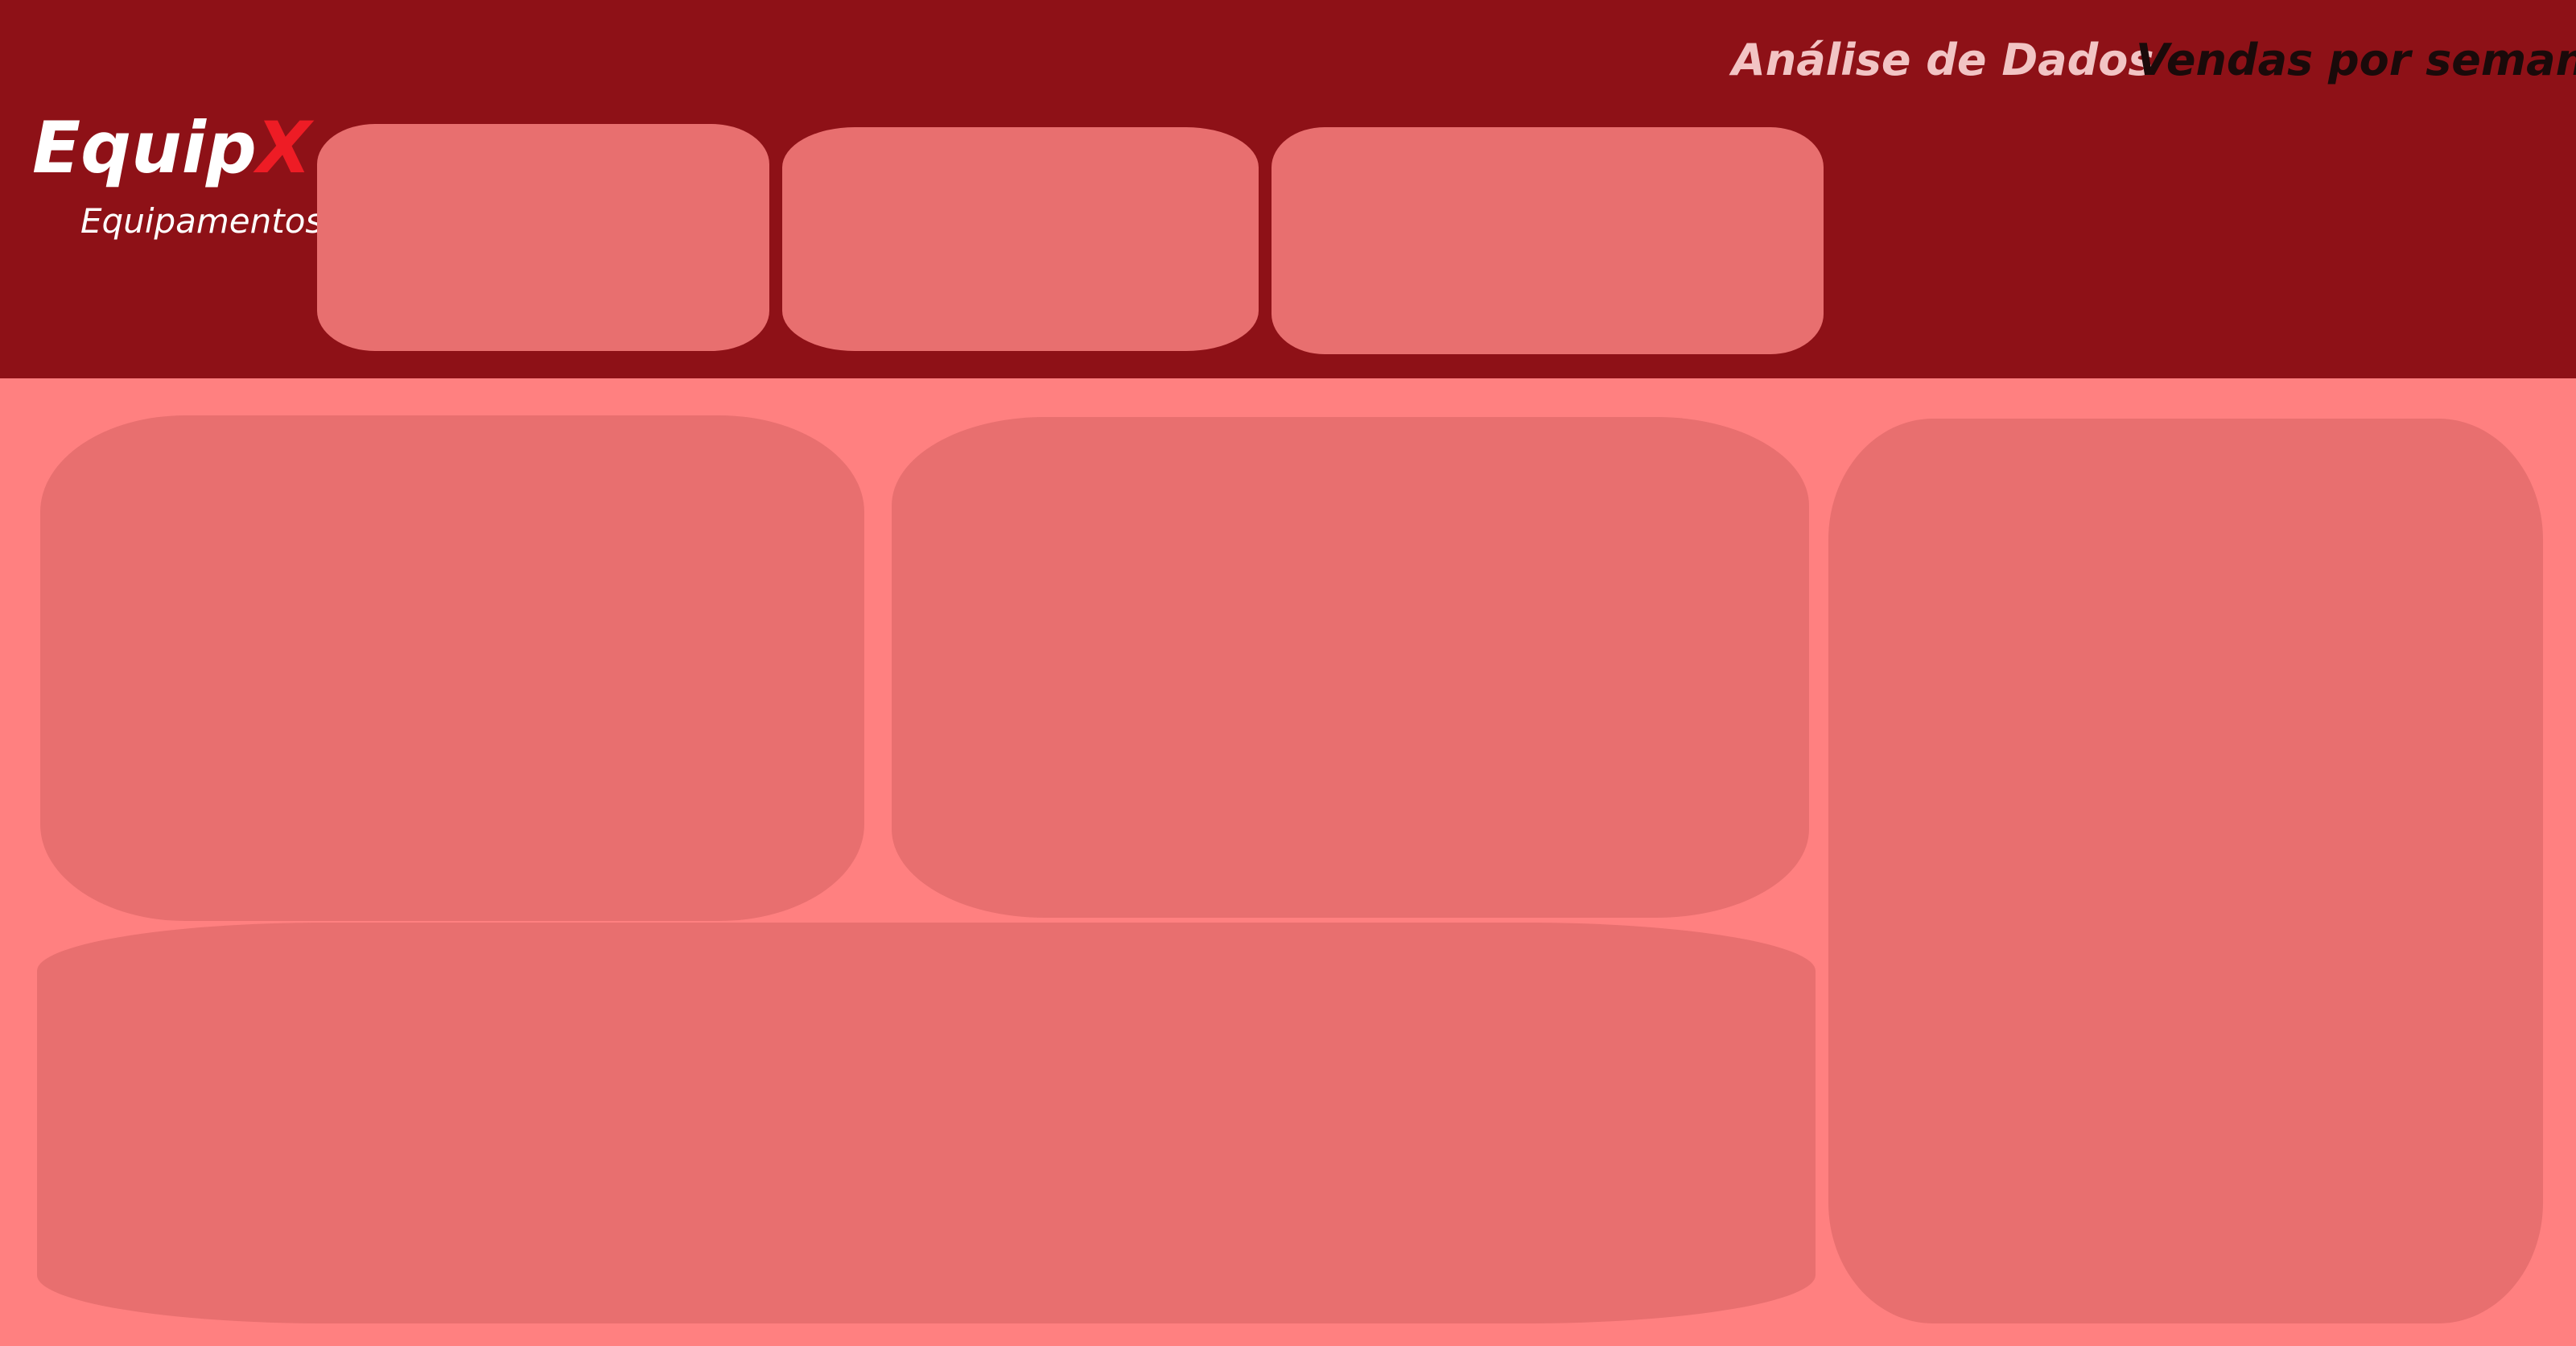 The image size is (2576, 1346). What do you see at coordinates (144, 147) in the screenshot?
I see `logo-text: Equip` at bounding box center [144, 147].